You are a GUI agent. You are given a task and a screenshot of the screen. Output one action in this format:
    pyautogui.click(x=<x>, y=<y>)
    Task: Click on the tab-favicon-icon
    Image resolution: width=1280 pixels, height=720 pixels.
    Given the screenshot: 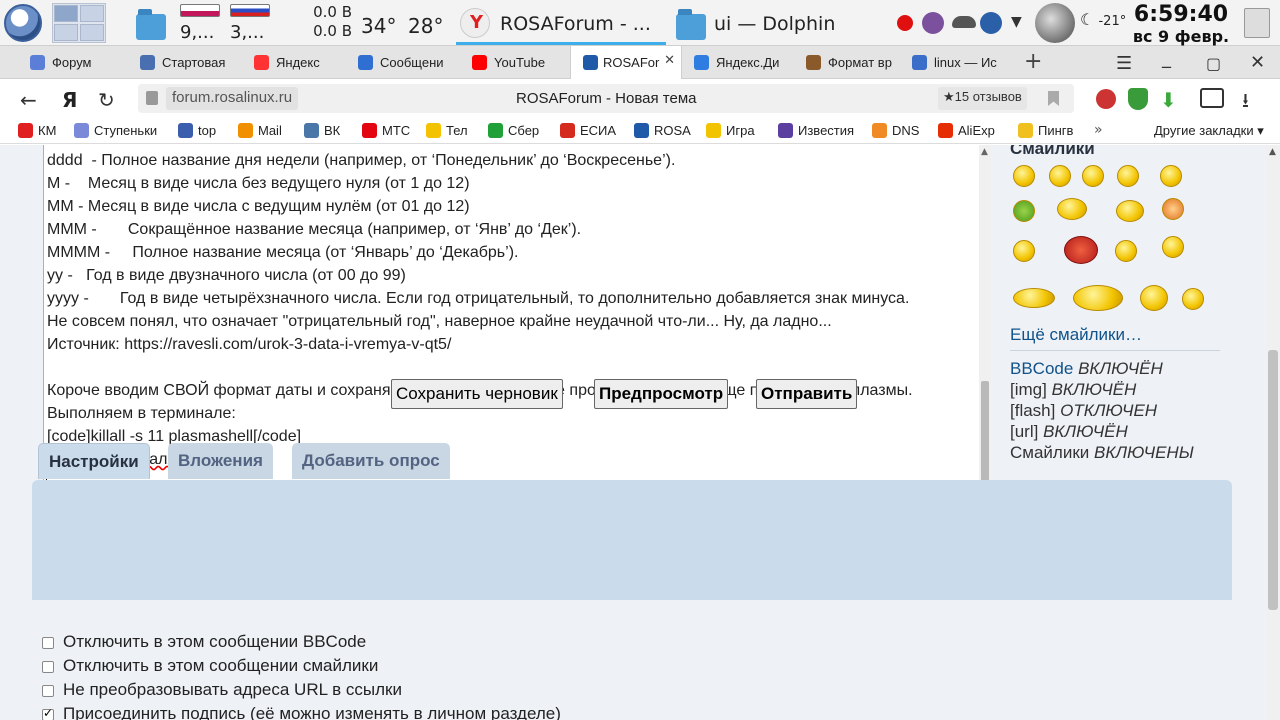 What is the action you would take?
    pyautogui.click(x=701, y=62)
    